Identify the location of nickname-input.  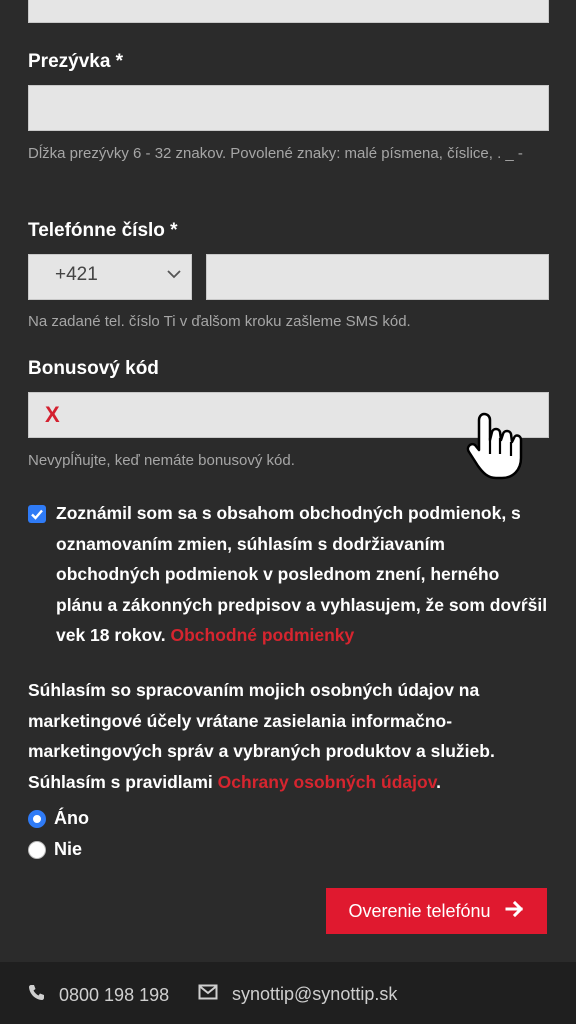
(288, 108).